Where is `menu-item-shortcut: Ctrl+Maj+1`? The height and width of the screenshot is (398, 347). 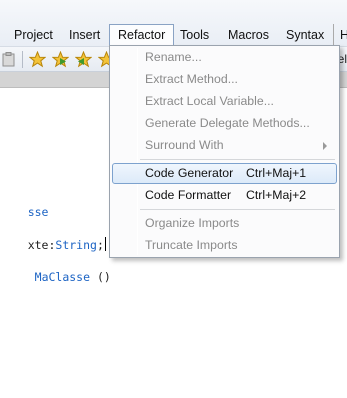
menu-item-shortcut: Ctrl+Maj+1 is located at coordinates (276, 173).